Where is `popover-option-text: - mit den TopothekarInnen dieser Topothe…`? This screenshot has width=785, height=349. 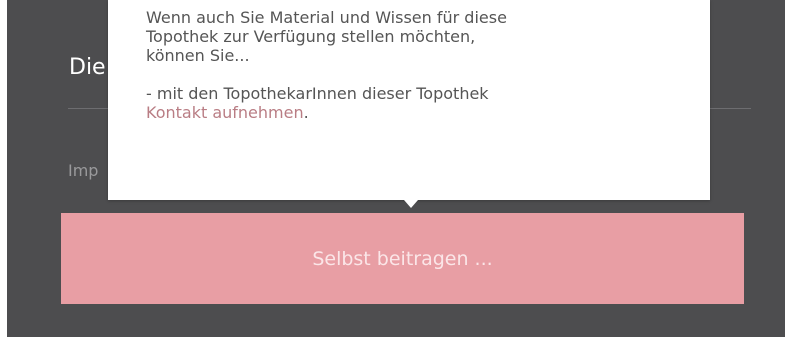
popover-option-text: - mit den TopothekarInnen dieser Topothe… is located at coordinates (317, 93).